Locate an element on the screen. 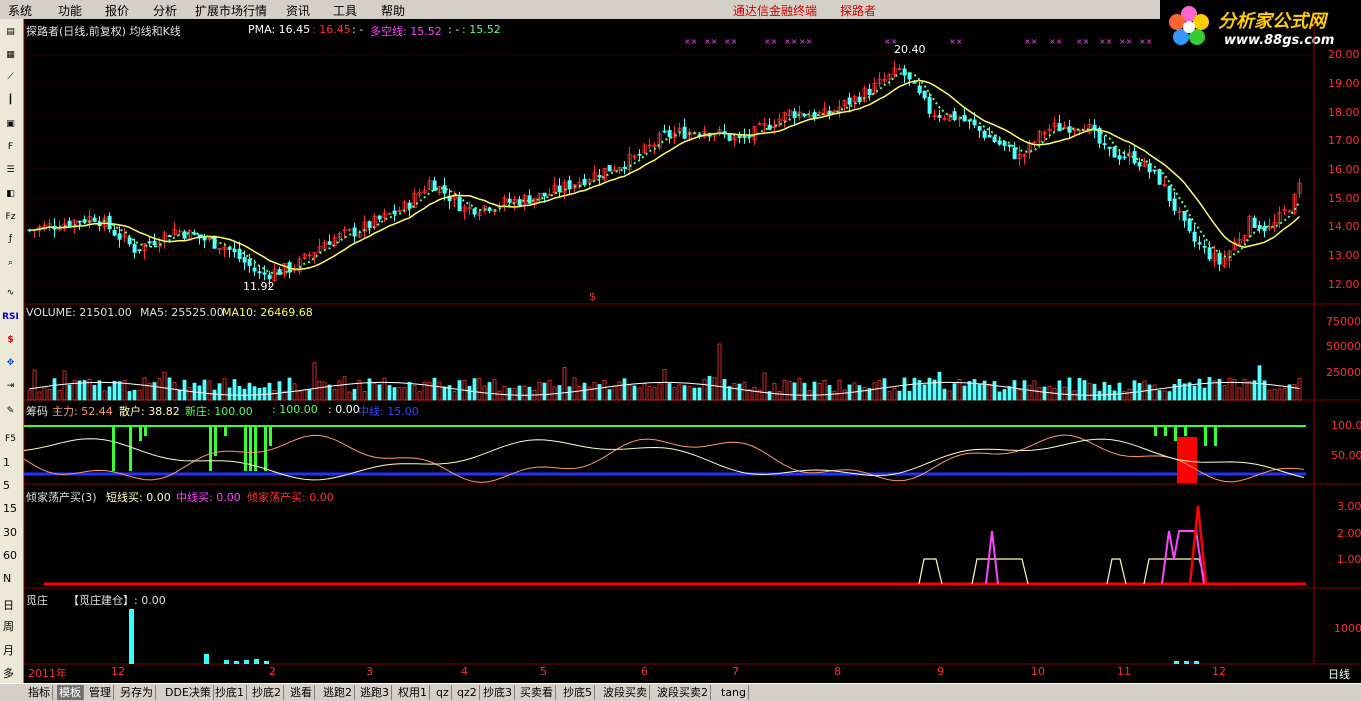 Image resolution: width=1361 pixels, height=701 pixels. tab-15: 抄底5 is located at coordinates (578, 692).